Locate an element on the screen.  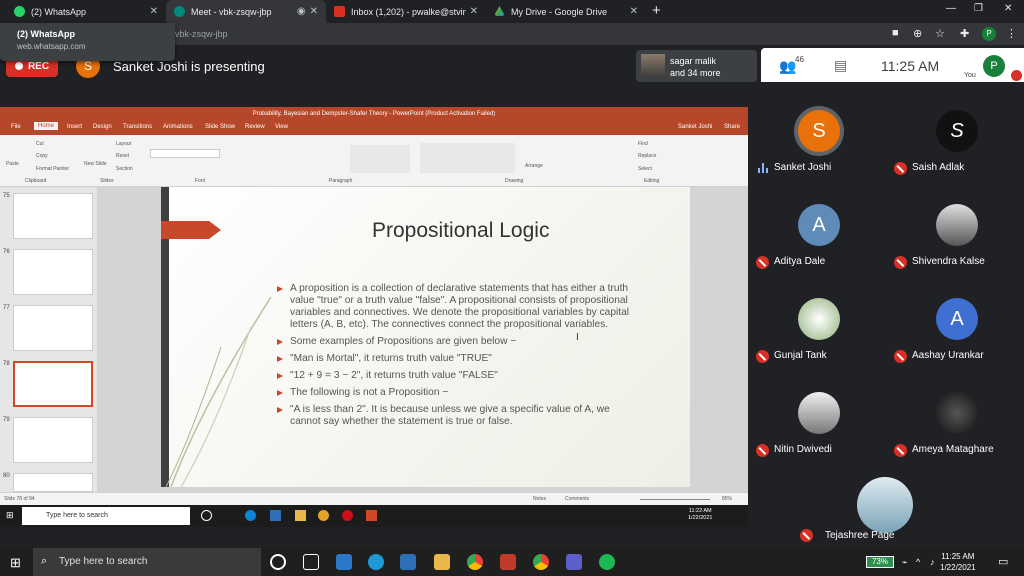
menu-review: Review is located at coordinates (255, 127).